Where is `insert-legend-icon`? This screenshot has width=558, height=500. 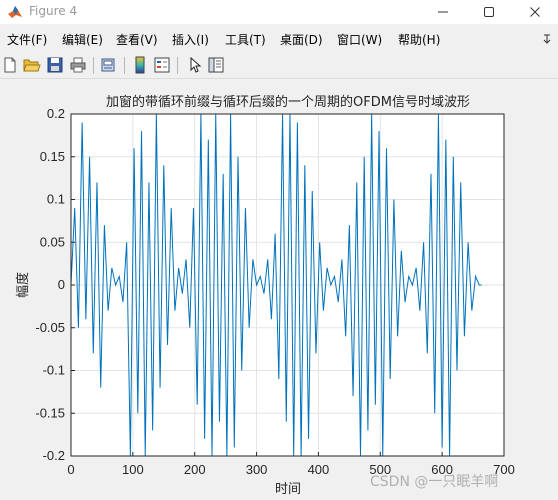
insert-legend-icon is located at coordinates (162, 65).